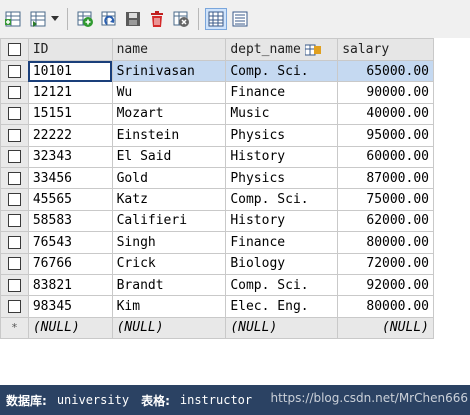 This screenshot has height=415, width=470. Describe the element at coordinates (70, 156) in the screenshot. I see `cell-id: 32343` at that location.